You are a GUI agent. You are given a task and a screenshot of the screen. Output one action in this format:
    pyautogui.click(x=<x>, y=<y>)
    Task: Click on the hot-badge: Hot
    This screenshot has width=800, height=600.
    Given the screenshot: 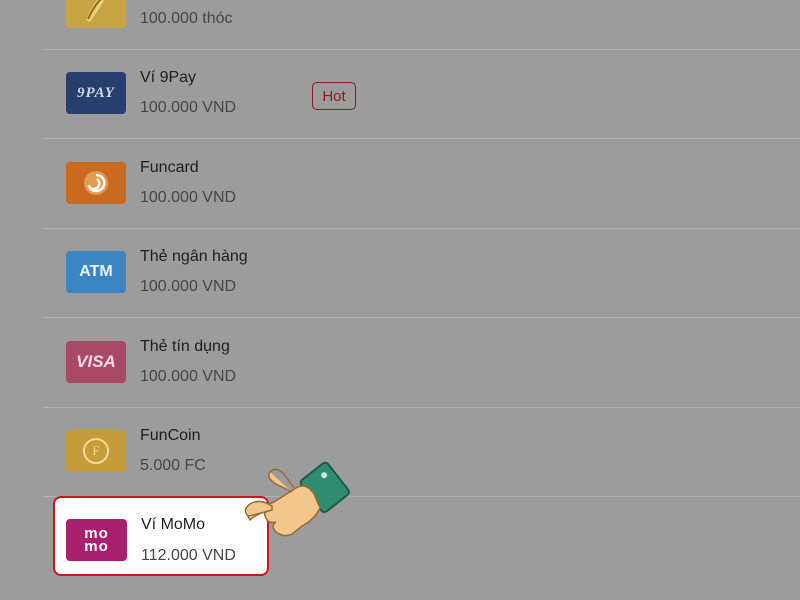 What is the action you would take?
    pyautogui.click(x=334, y=96)
    